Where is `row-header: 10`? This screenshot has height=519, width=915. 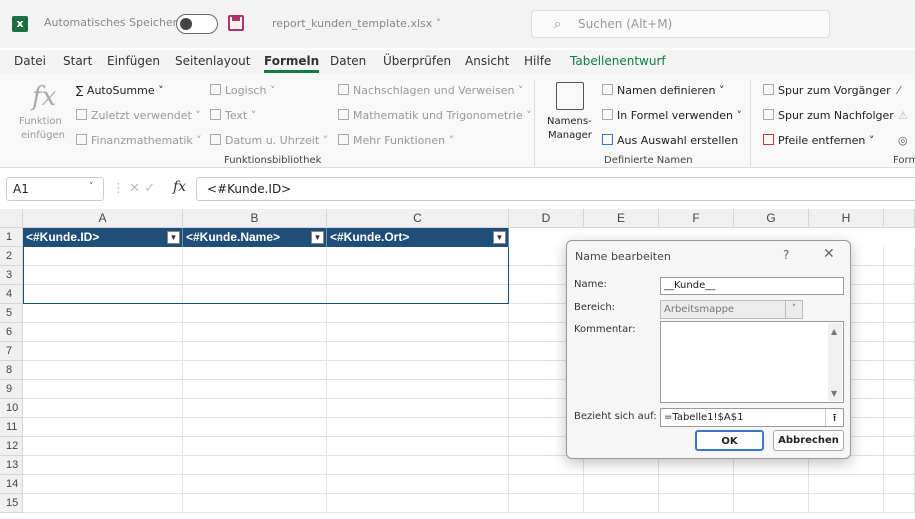
row-header: 10 is located at coordinates (11, 408).